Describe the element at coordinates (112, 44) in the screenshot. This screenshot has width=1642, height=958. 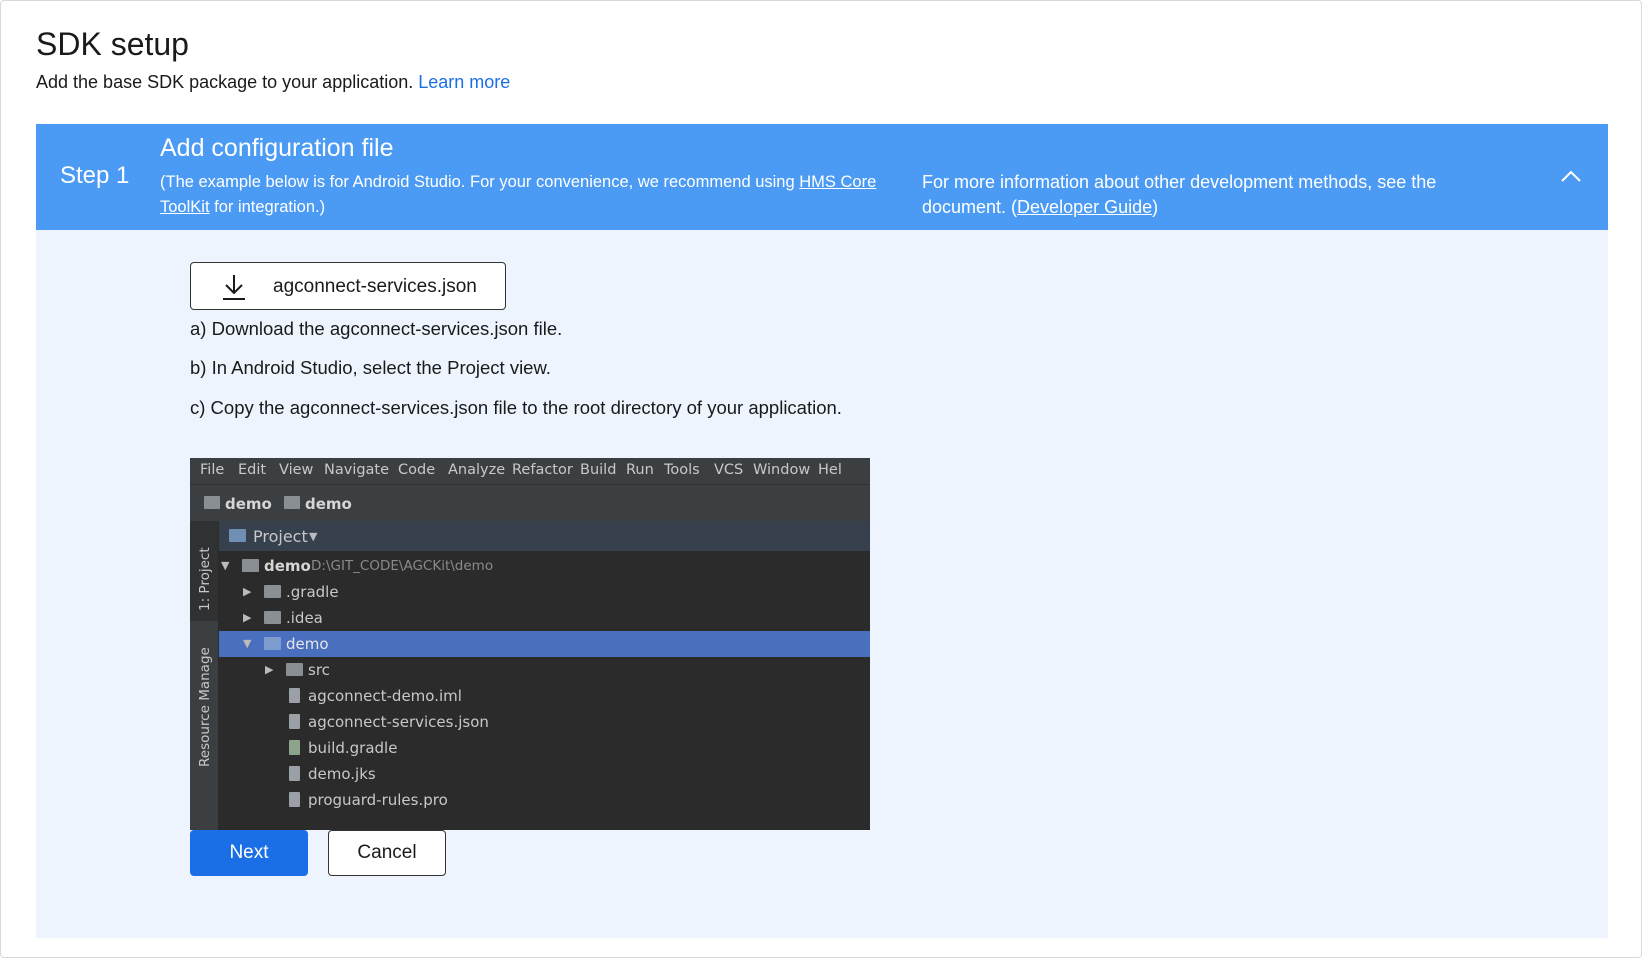
I see `page-title: SDK setup` at that location.